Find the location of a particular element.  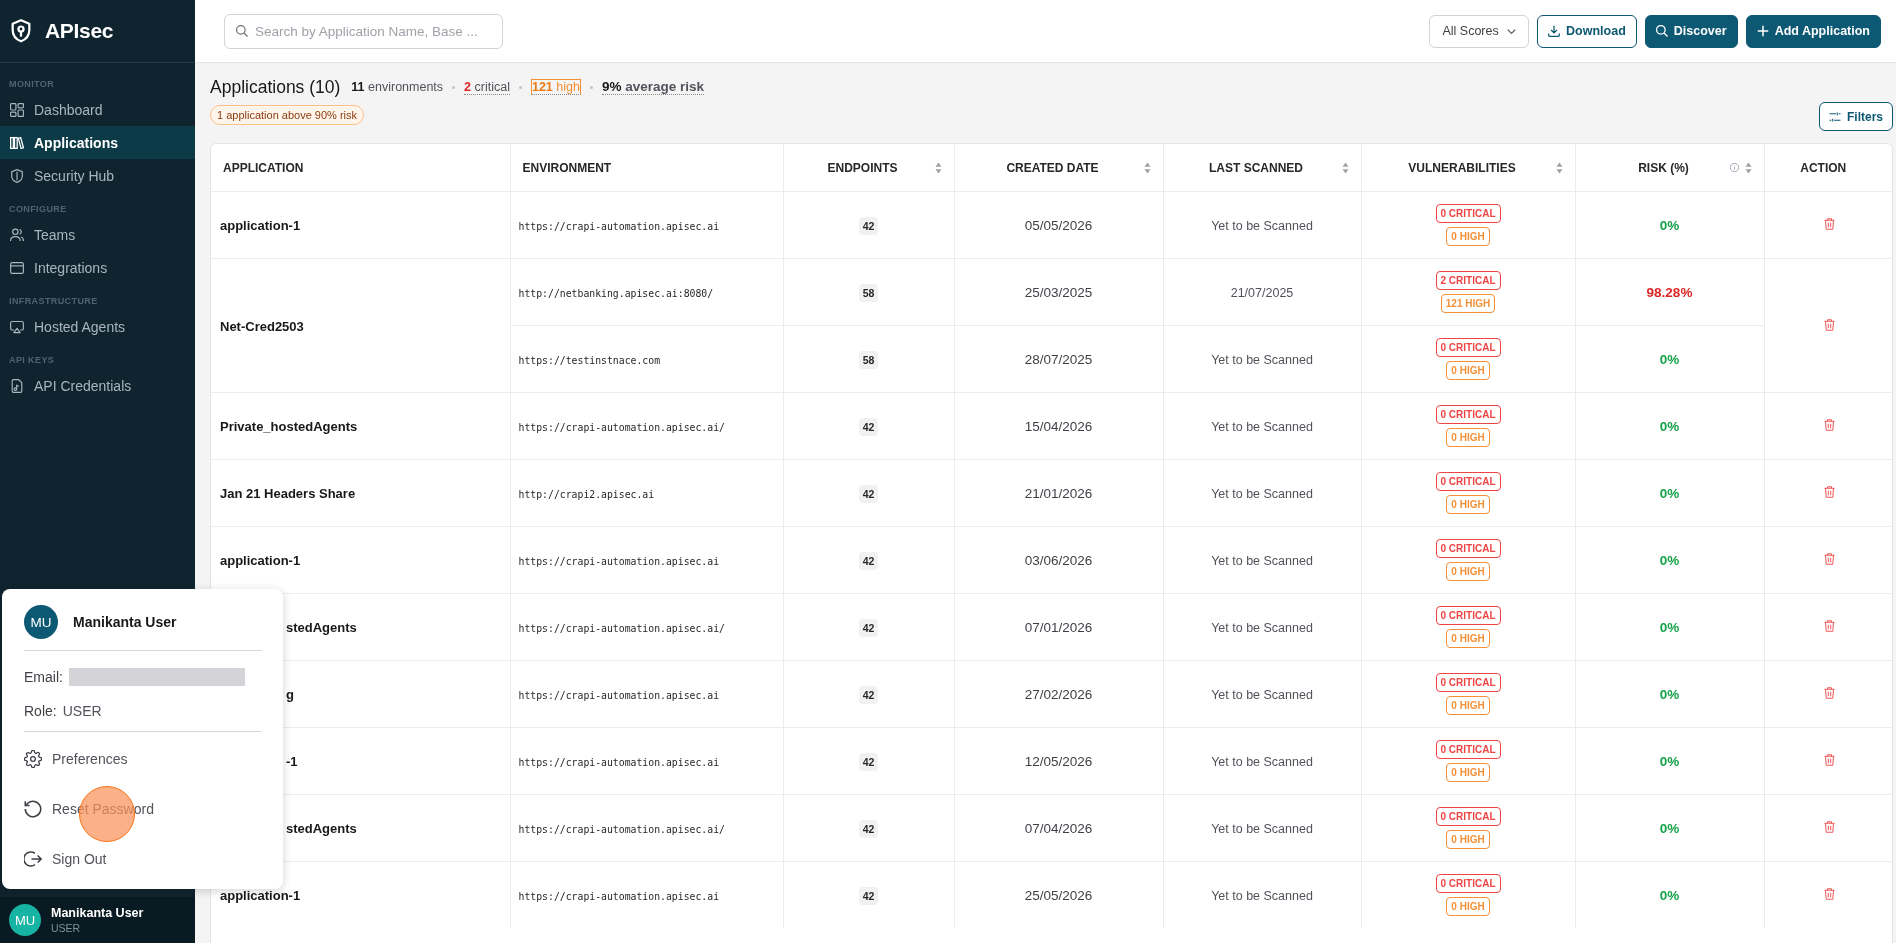

created-date: 05/05/2026 is located at coordinates (1058, 225).